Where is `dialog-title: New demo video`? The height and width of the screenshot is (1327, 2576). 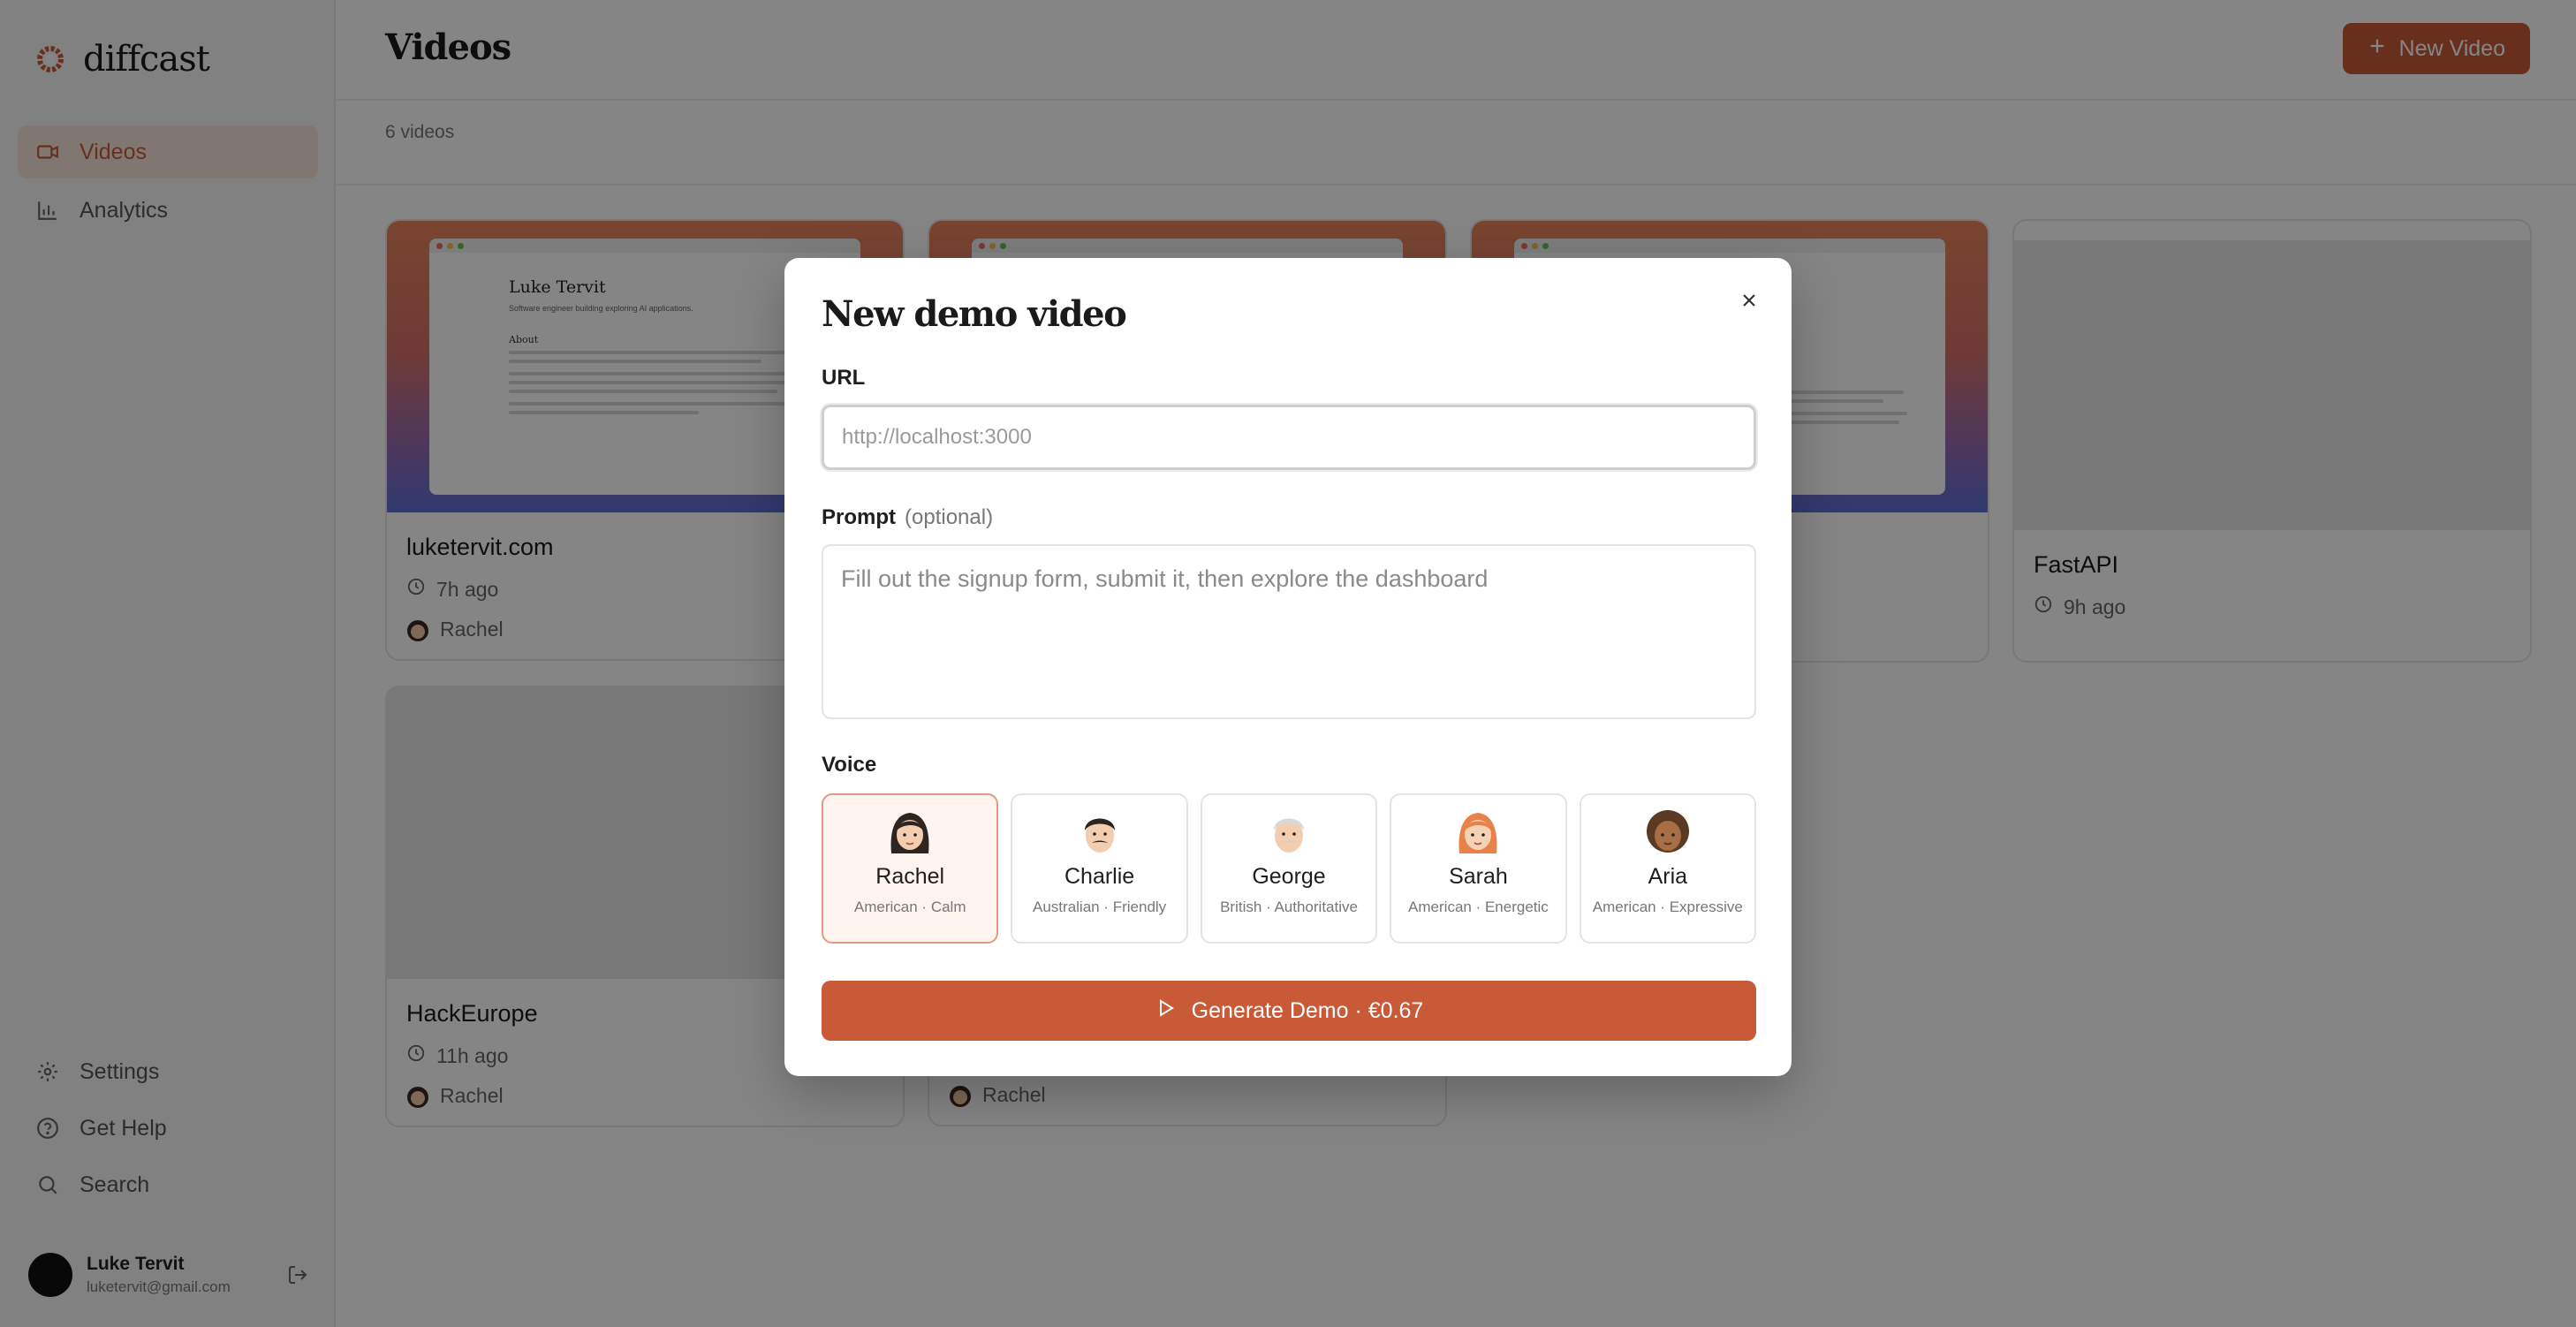
dialog-title: New demo video is located at coordinates (975, 314).